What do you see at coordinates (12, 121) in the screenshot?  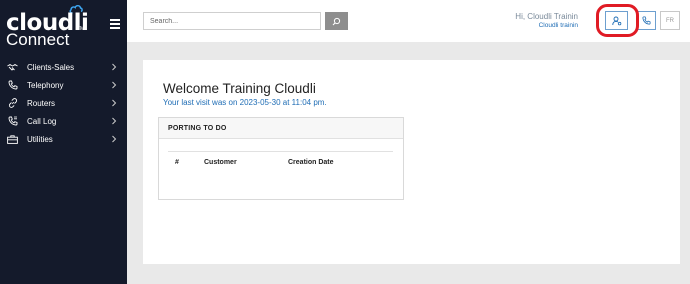 I see `phone-log-icon` at bounding box center [12, 121].